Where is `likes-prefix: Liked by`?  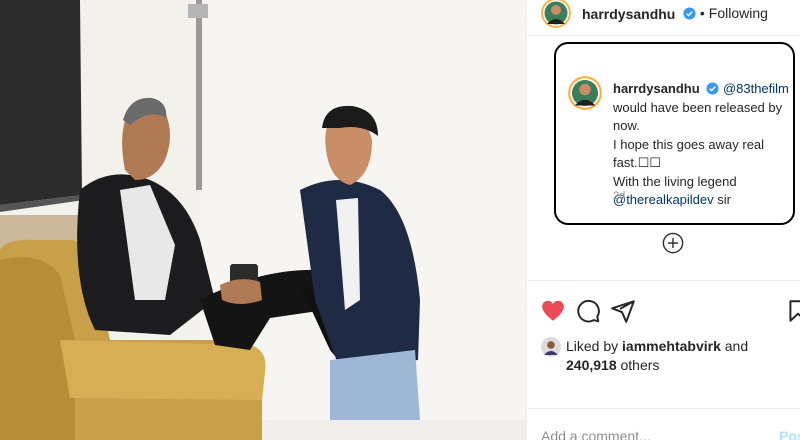
likes-prefix: Liked by is located at coordinates (594, 346).